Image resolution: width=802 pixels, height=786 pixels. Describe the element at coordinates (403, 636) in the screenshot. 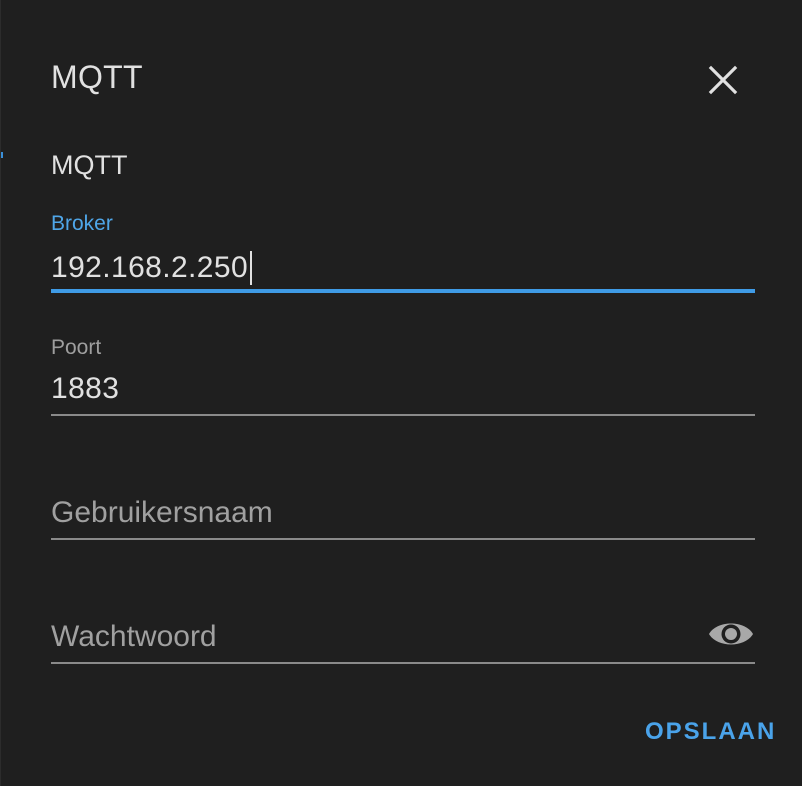

I see `password-field: Wachtwoord` at that location.